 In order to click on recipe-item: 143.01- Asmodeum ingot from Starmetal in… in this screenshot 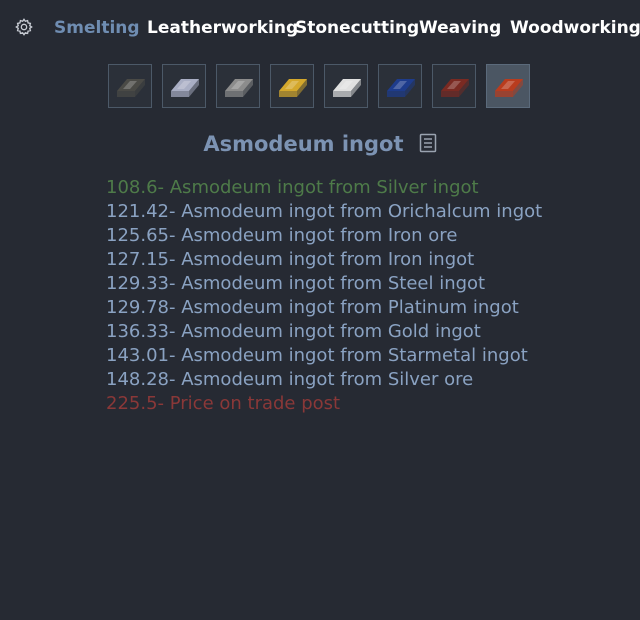, I will do `click(317, 355)`.